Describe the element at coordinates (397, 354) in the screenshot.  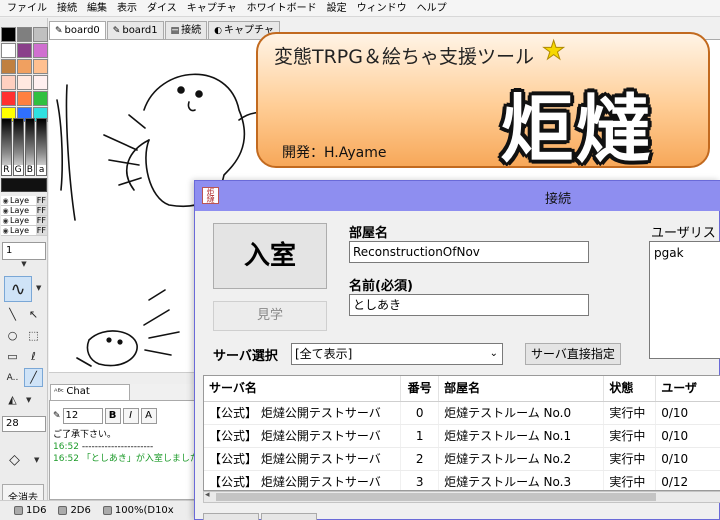
I see `server-filter-select: [全て表示] ⌄` at that location.